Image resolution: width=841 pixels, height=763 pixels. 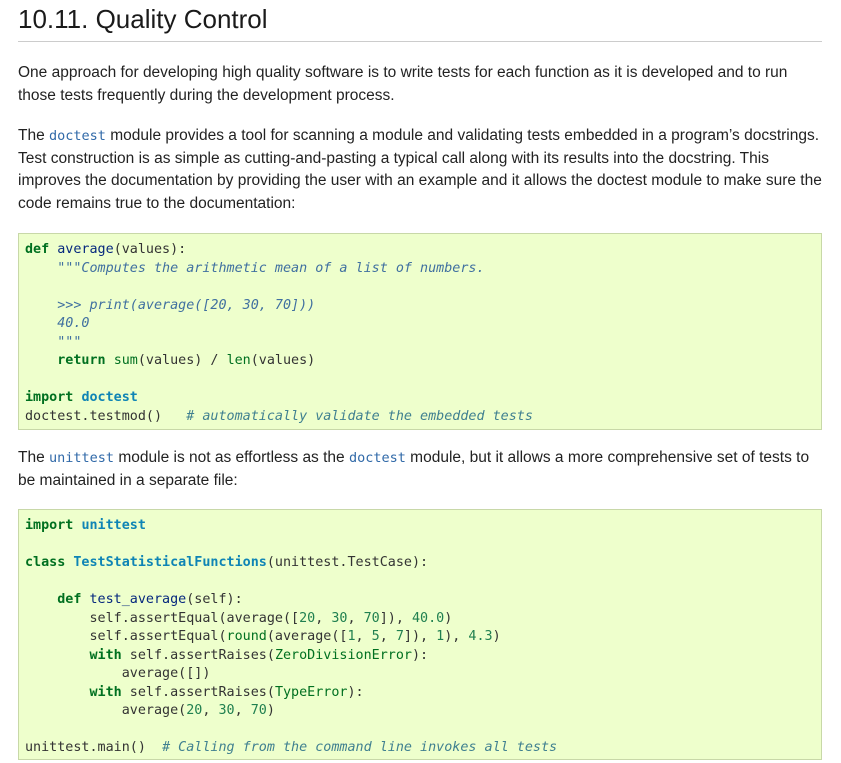 What do you see at coordinates (231, 457) in the screenshot?
I see `unittest-paragraph-mid: module is not as effortless as the` at bounding box center [231, 457].